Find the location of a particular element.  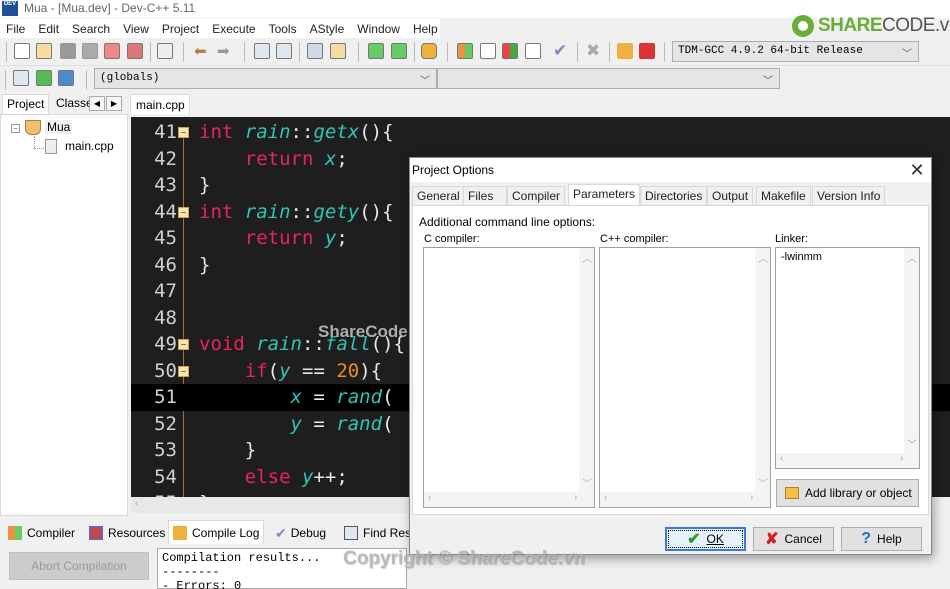

syntax-check-icon: ✔ is located at coordinates (560, 51).